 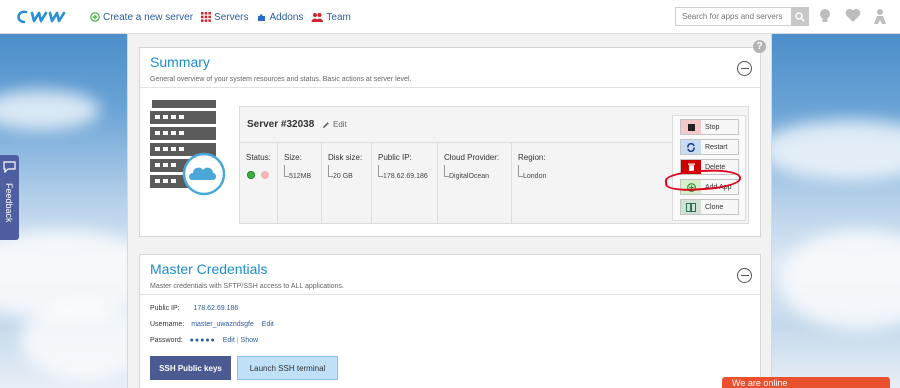 What do you see at coordinates (759, 46) in the screenshot?
I see `help-icon: ?` at bounding box center [759, 46].